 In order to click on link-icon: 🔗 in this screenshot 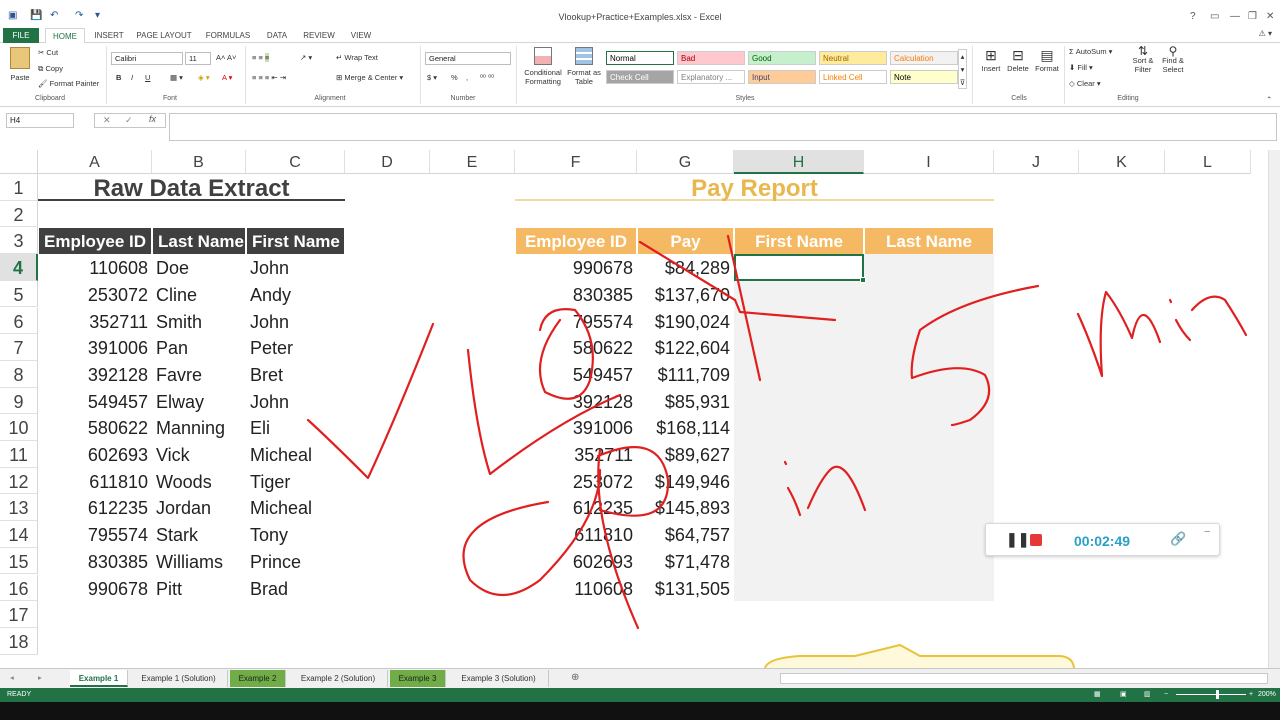, I will do `click(1178, 539)`.